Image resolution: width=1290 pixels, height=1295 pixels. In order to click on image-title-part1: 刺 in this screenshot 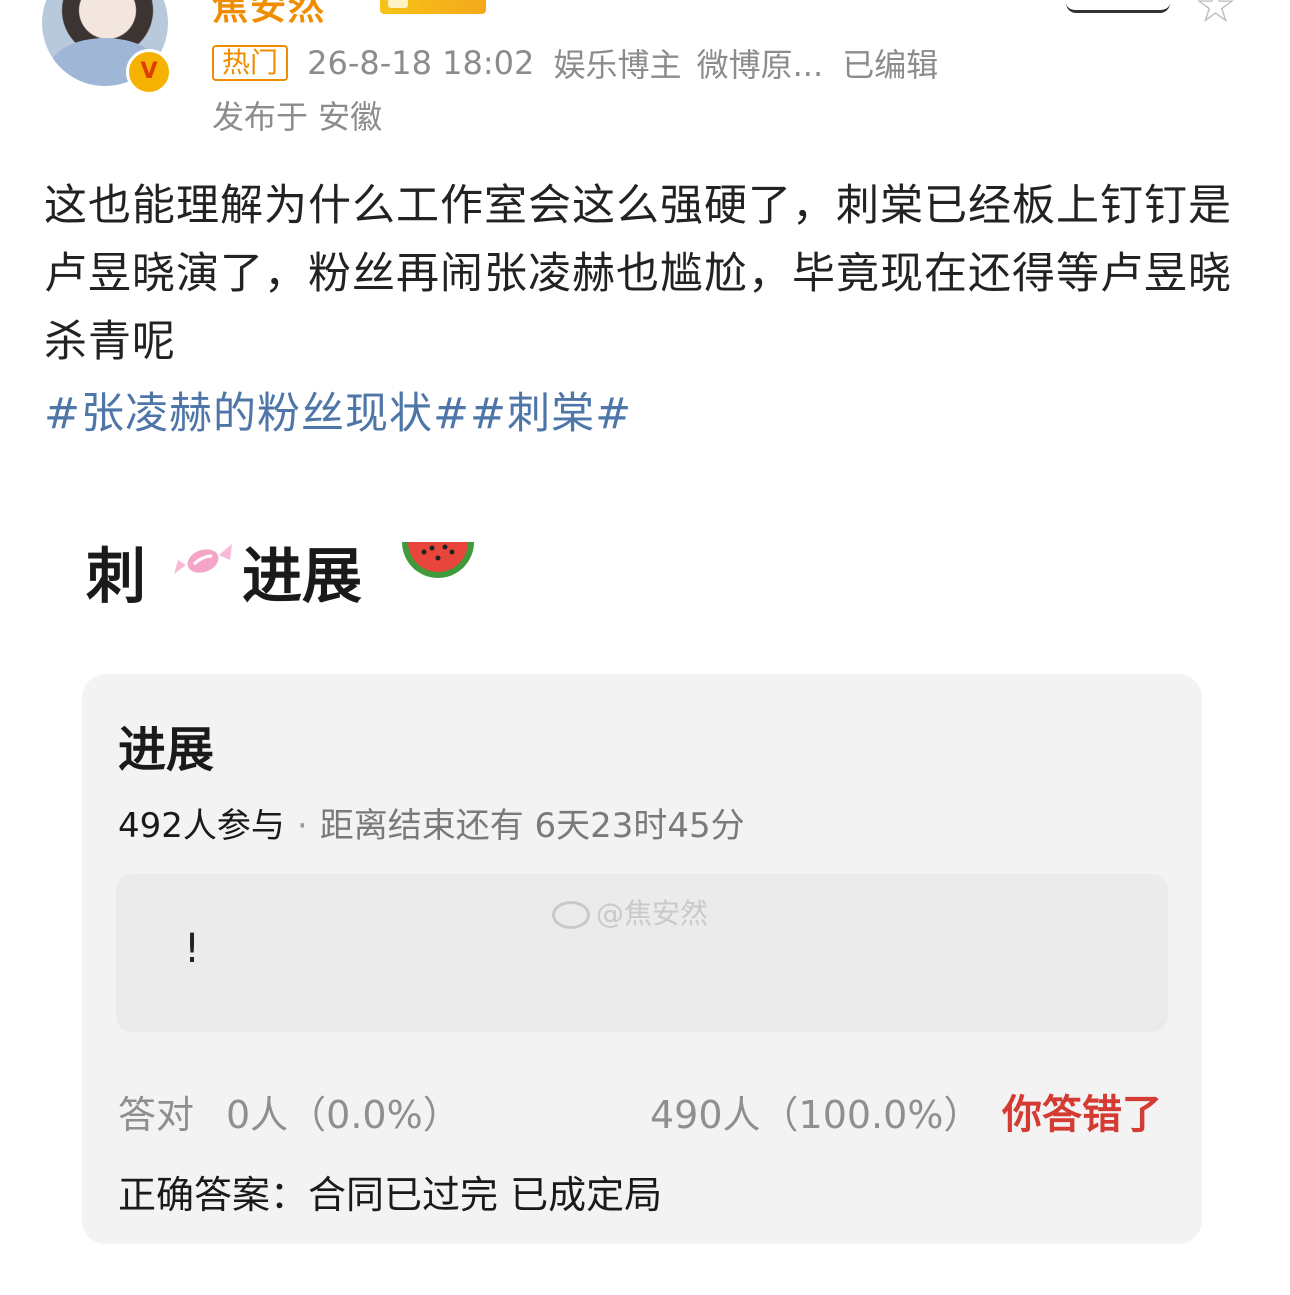, I will do `click(116, 577)`.